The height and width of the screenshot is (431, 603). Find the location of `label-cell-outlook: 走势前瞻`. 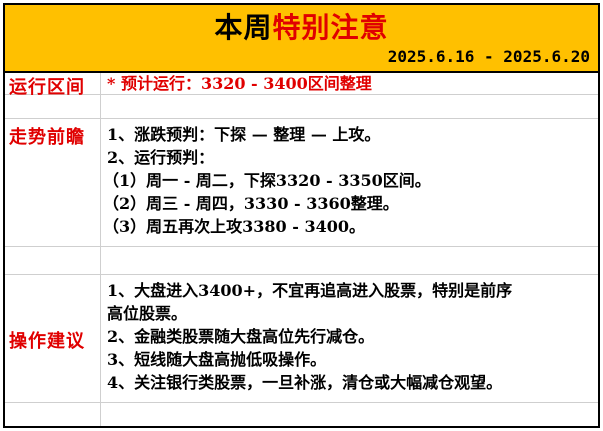

label-cell-outlook: 走势前瞻 is located at coordinates (53, 182).